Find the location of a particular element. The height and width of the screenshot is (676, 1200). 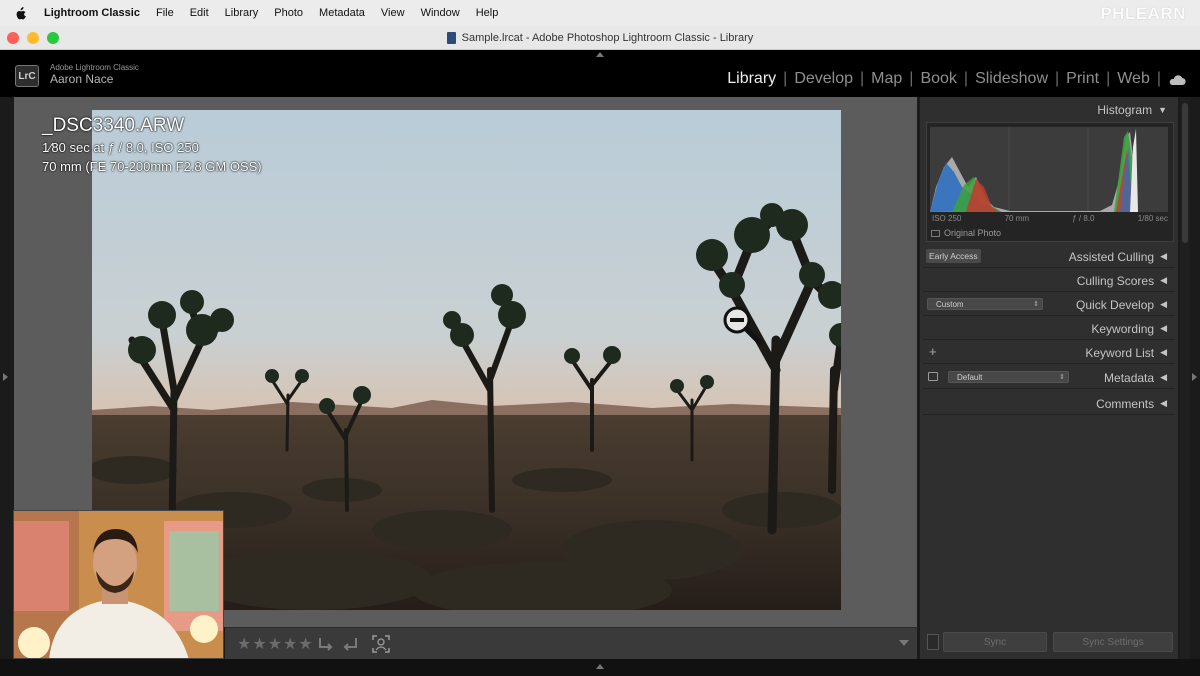

module-develop: Develop is located at coordinates (823, 79).